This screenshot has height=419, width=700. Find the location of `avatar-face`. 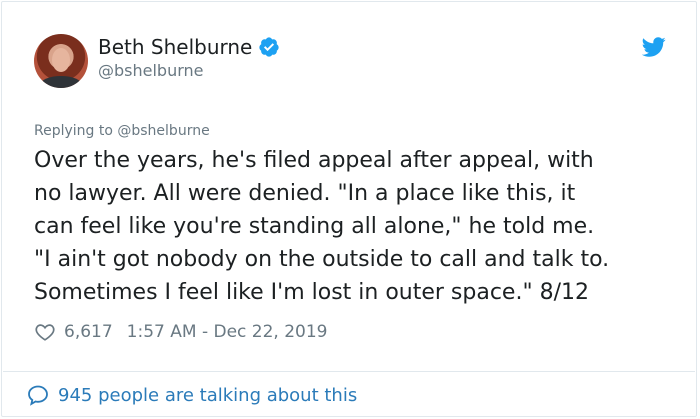

avatar-face is located at coordinates (61, 60).